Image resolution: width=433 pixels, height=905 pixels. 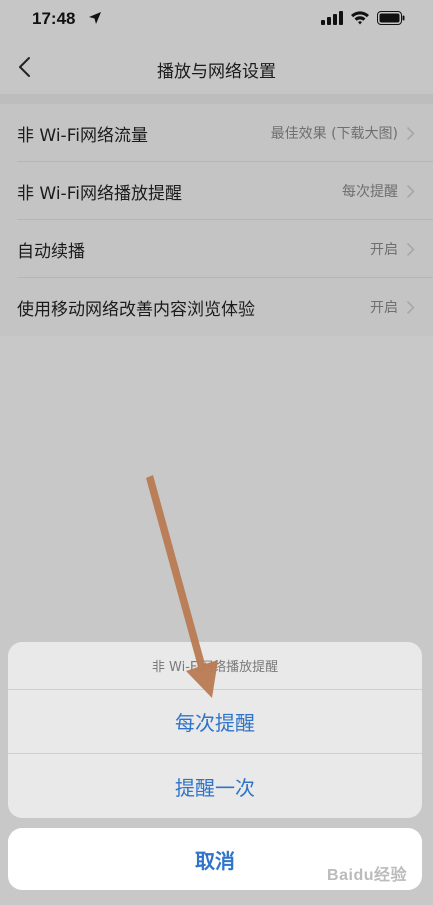 I want to click on setting-label: 使用移动网络改善内容浏览体验, so click(x=136, y=309).